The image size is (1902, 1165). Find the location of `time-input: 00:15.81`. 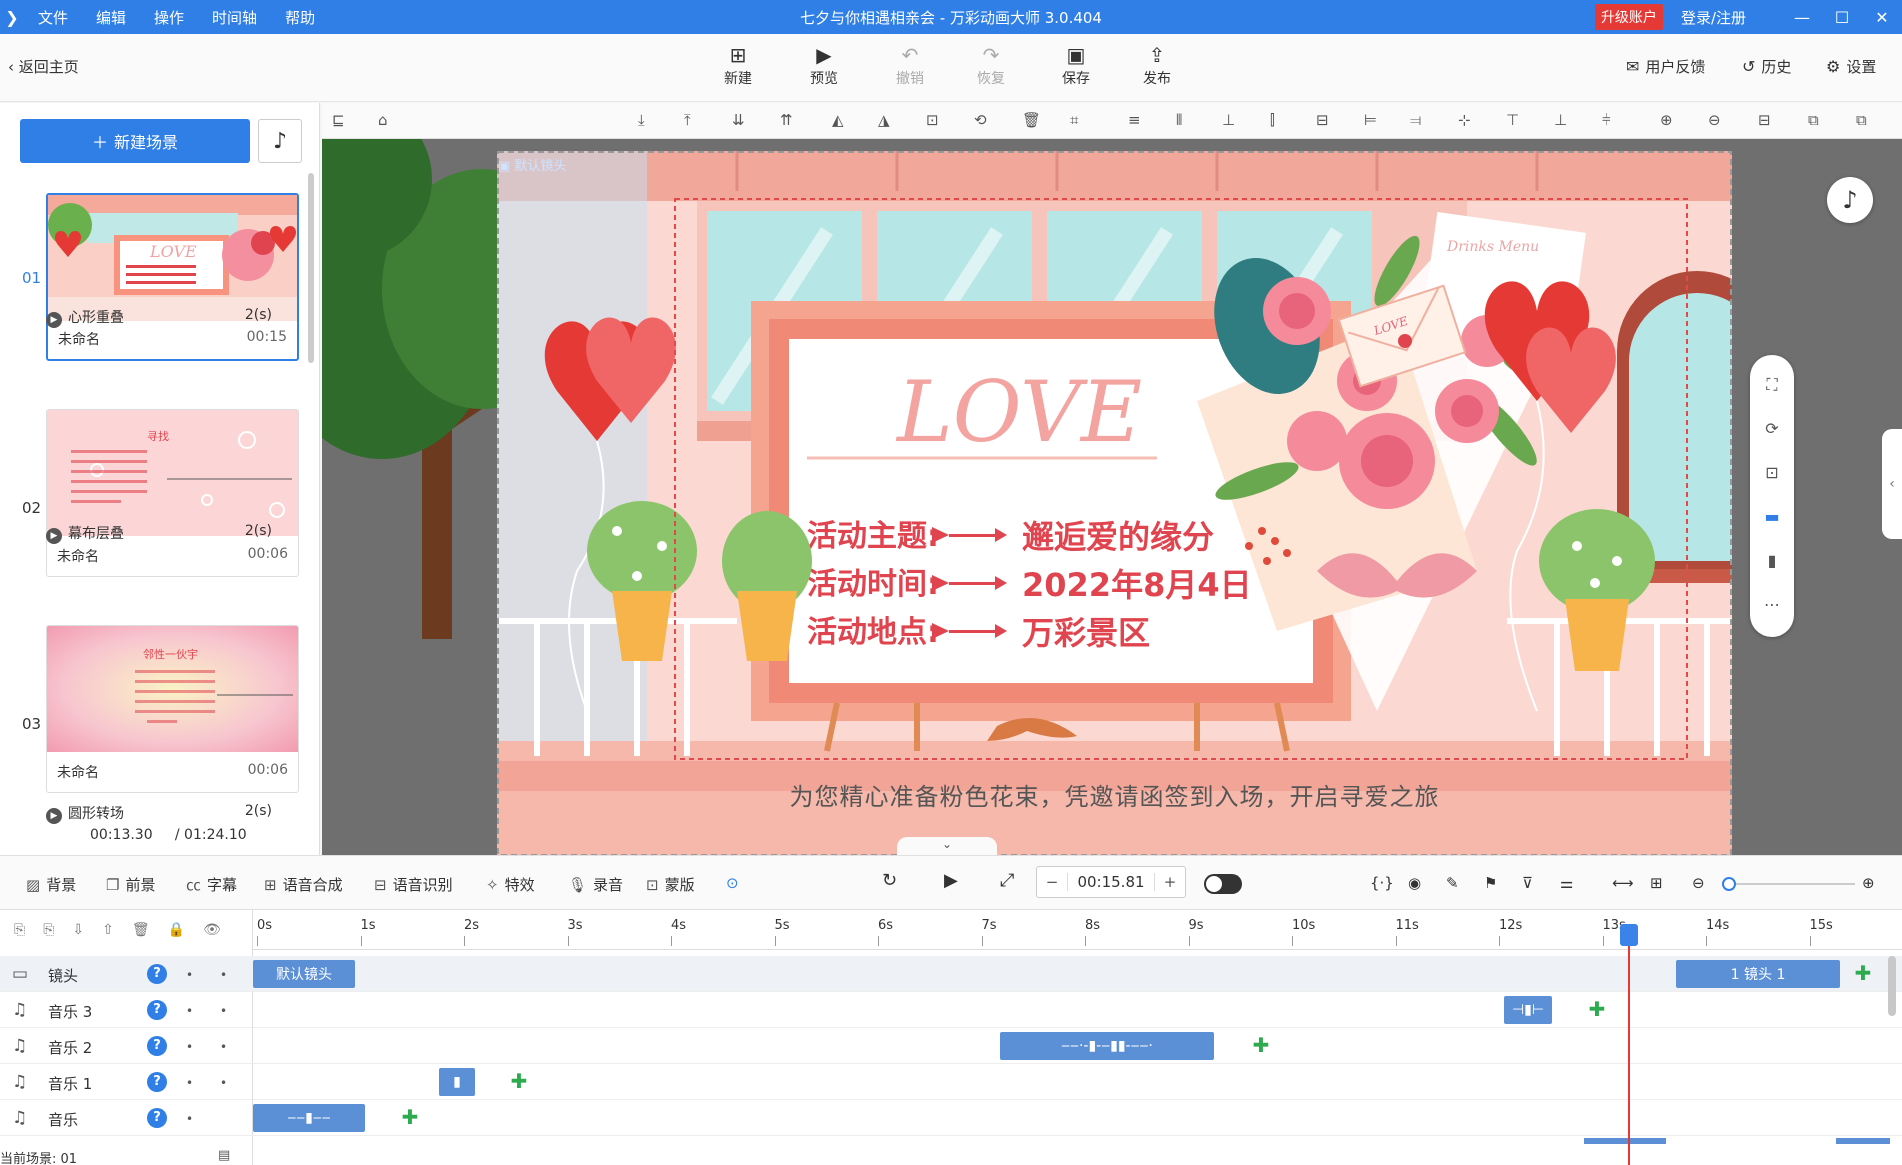

time-input: 00:15.81 is located at coordinates (1111, 882).